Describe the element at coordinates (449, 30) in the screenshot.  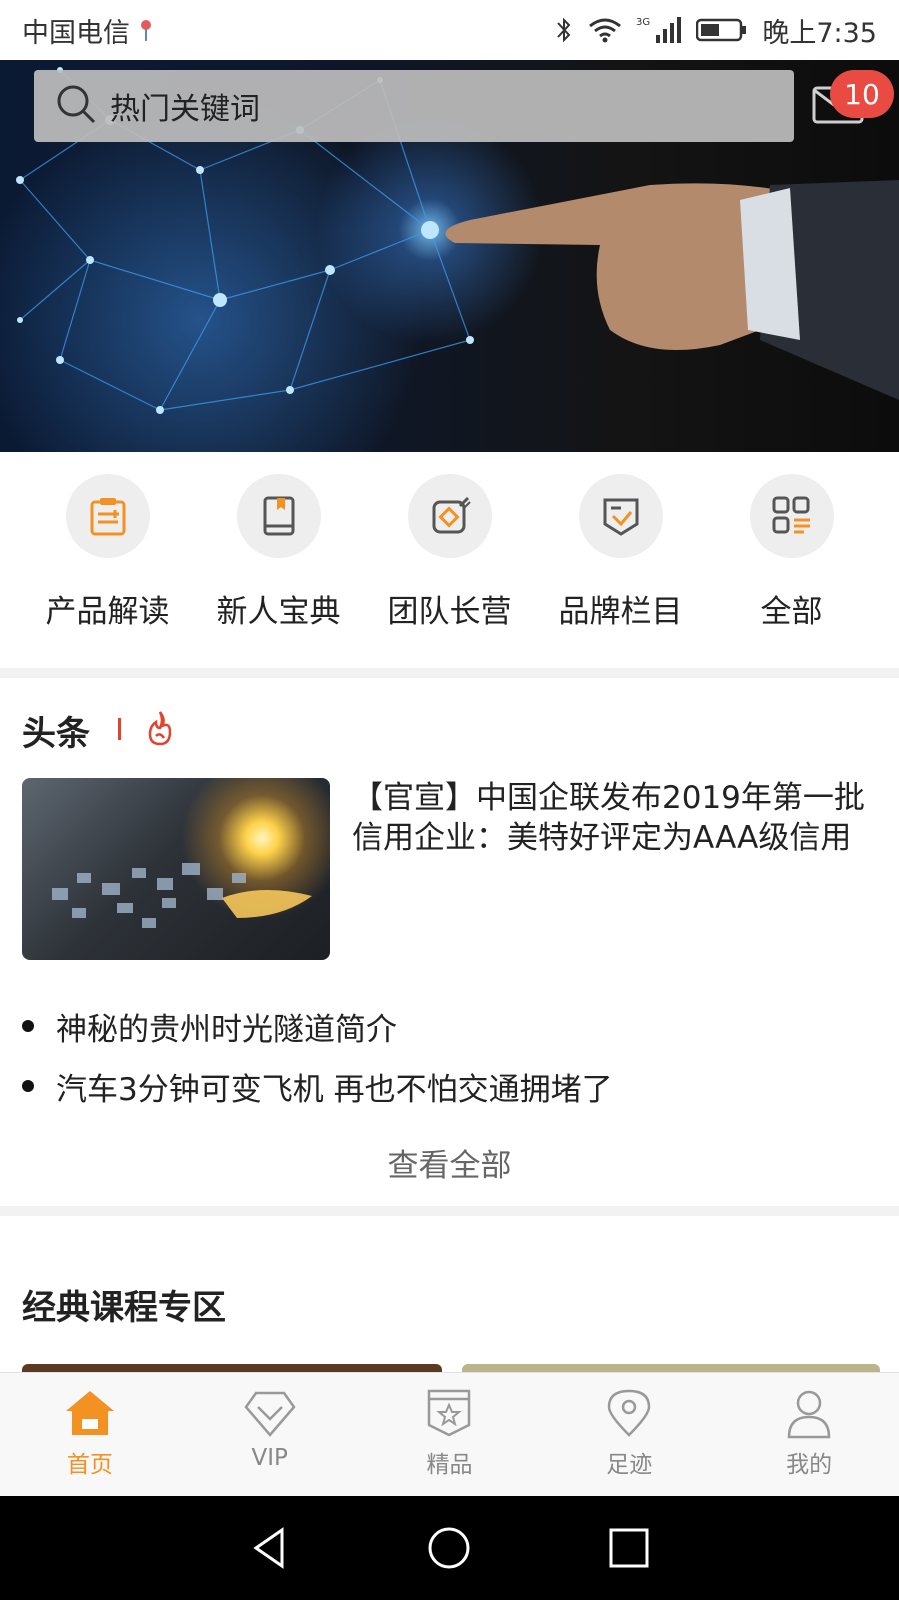
I see `status-bar: 中国电信 3G 晚上7:35` at that location.